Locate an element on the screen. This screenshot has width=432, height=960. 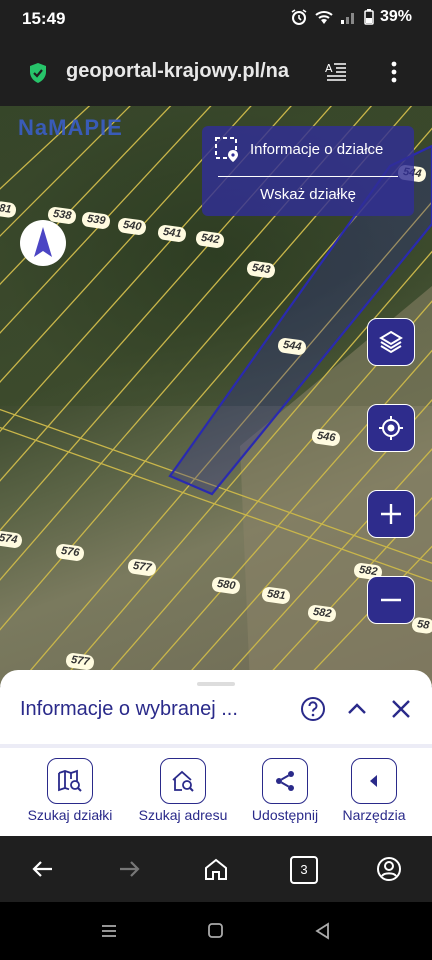
battery-level: 39% is located at coordinates (395, 16).